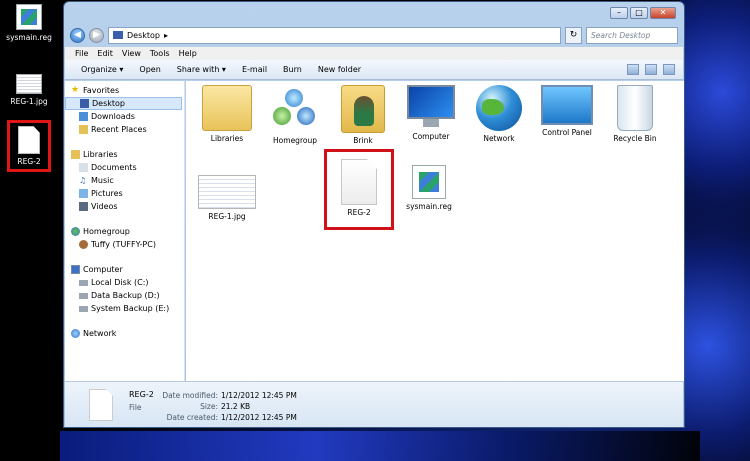 This screenshot has width=750, height=461. Describe the element at coordinates (75, 154) in the screenshot. I see `libraries-icon` at that location.